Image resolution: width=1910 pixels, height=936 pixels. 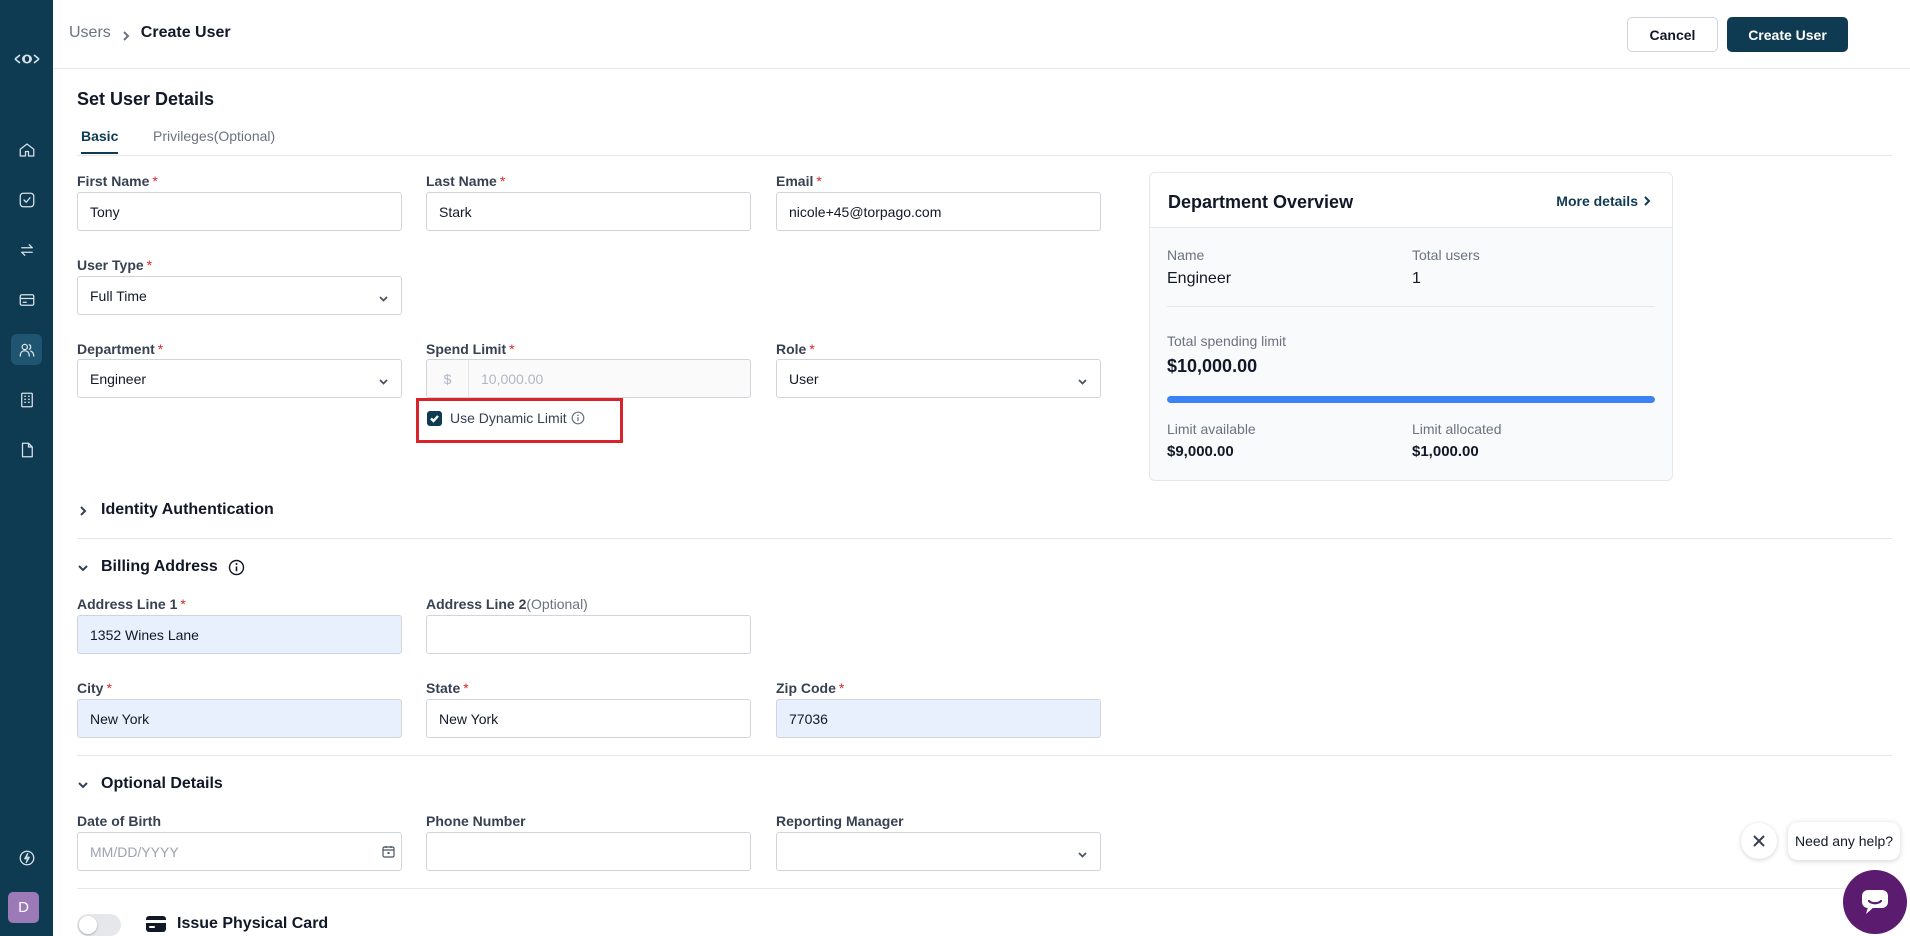 I want to click on avatar: D, so click(x=23, y=907).